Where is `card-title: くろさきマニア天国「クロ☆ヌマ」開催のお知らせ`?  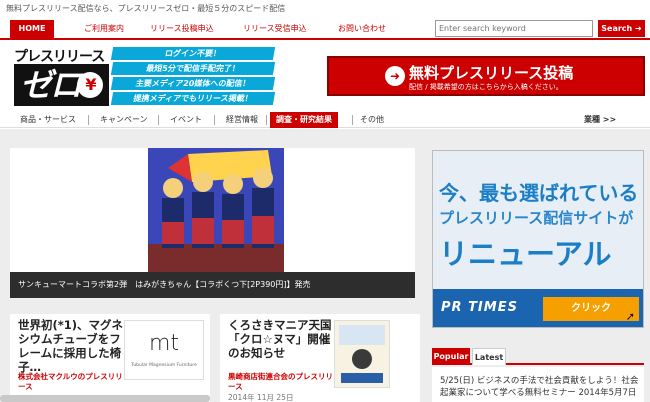 card-title: くろさきマニア天国「クロ☆ヌマ」開催のお知らせ is located at coordinates (283, 339).